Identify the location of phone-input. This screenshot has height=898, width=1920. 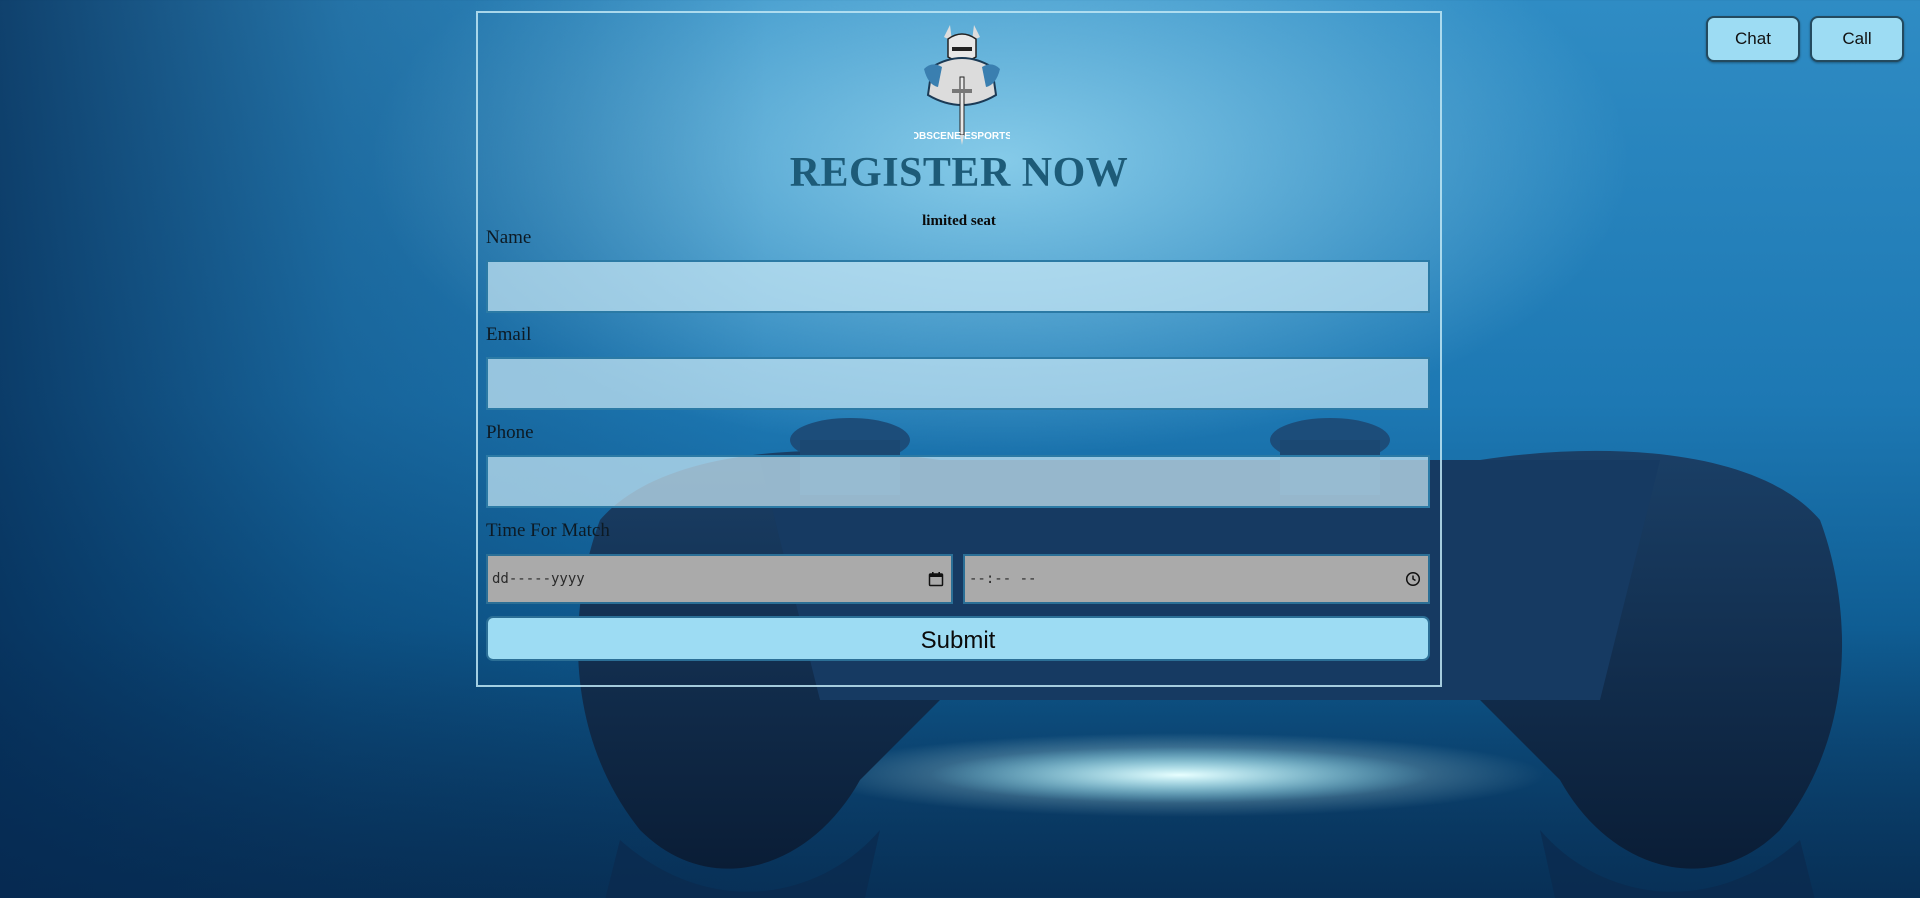
(958, 481).